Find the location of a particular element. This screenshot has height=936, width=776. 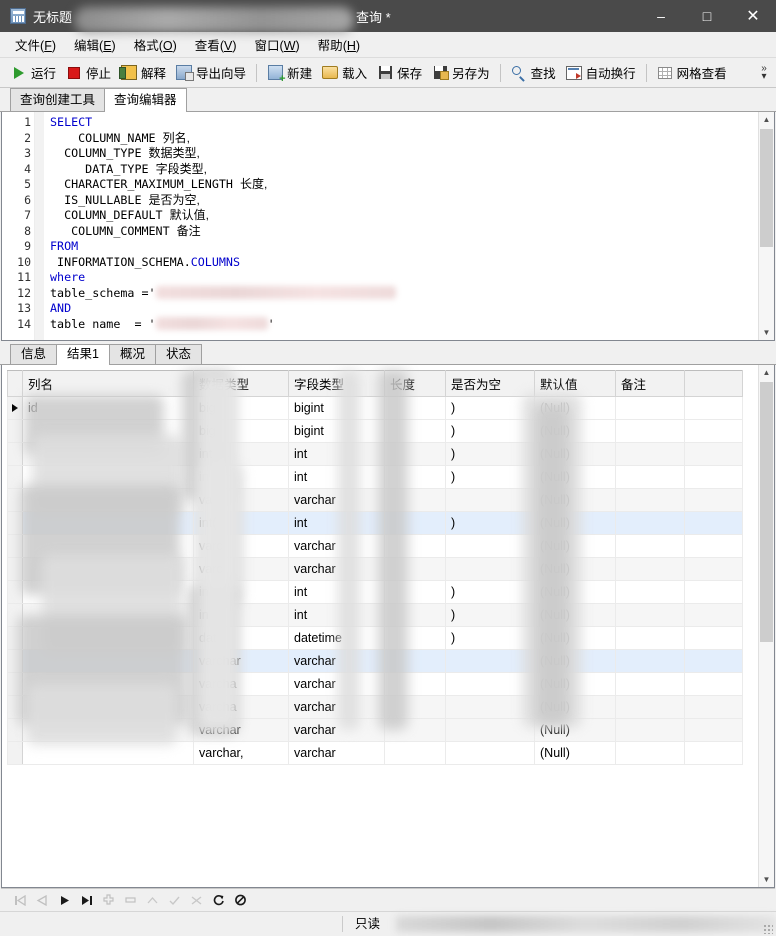

cell-data-type: va is located at coordinates (241, 500).